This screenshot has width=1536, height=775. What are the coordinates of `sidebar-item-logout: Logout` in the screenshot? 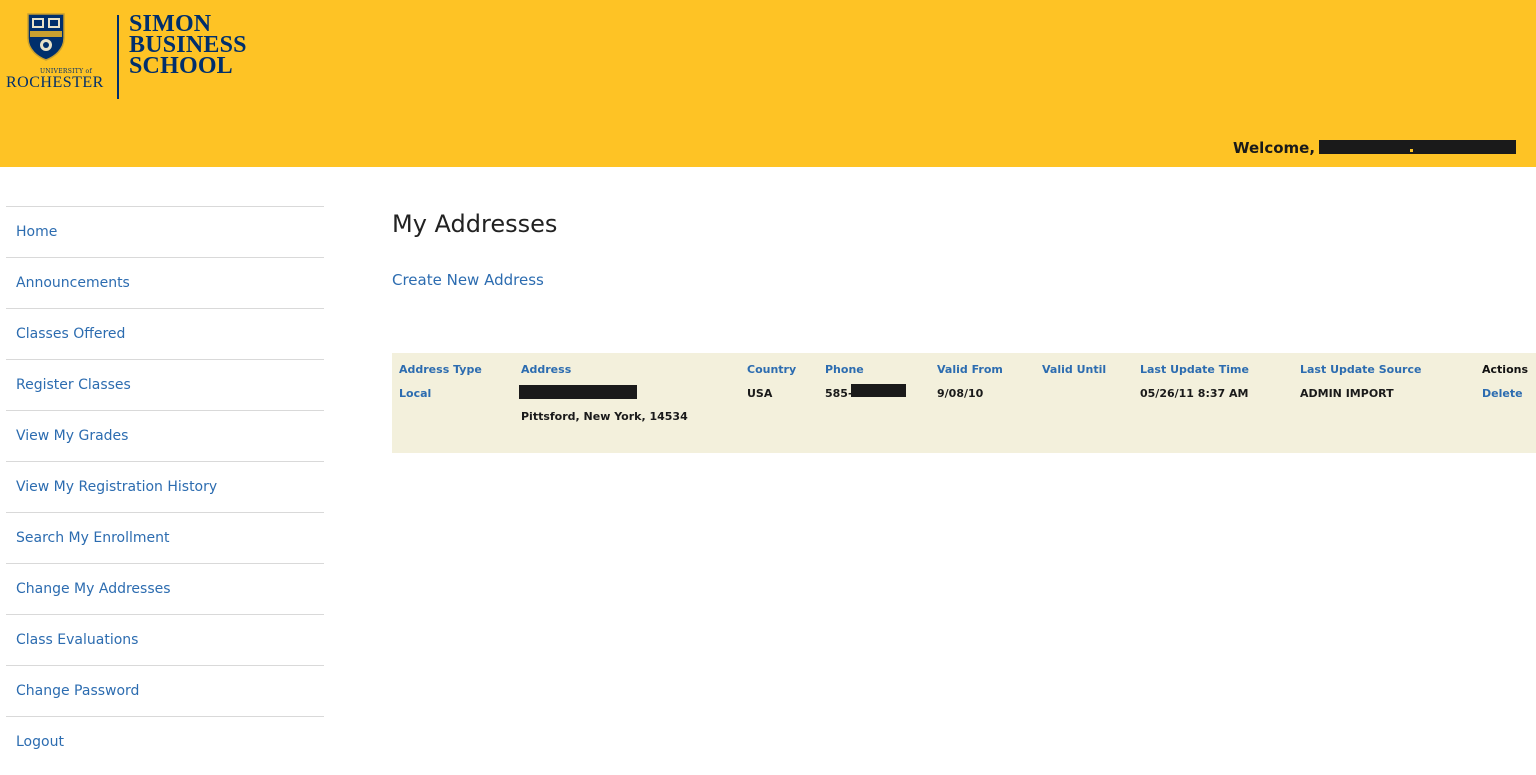 It's located at (165, 741).